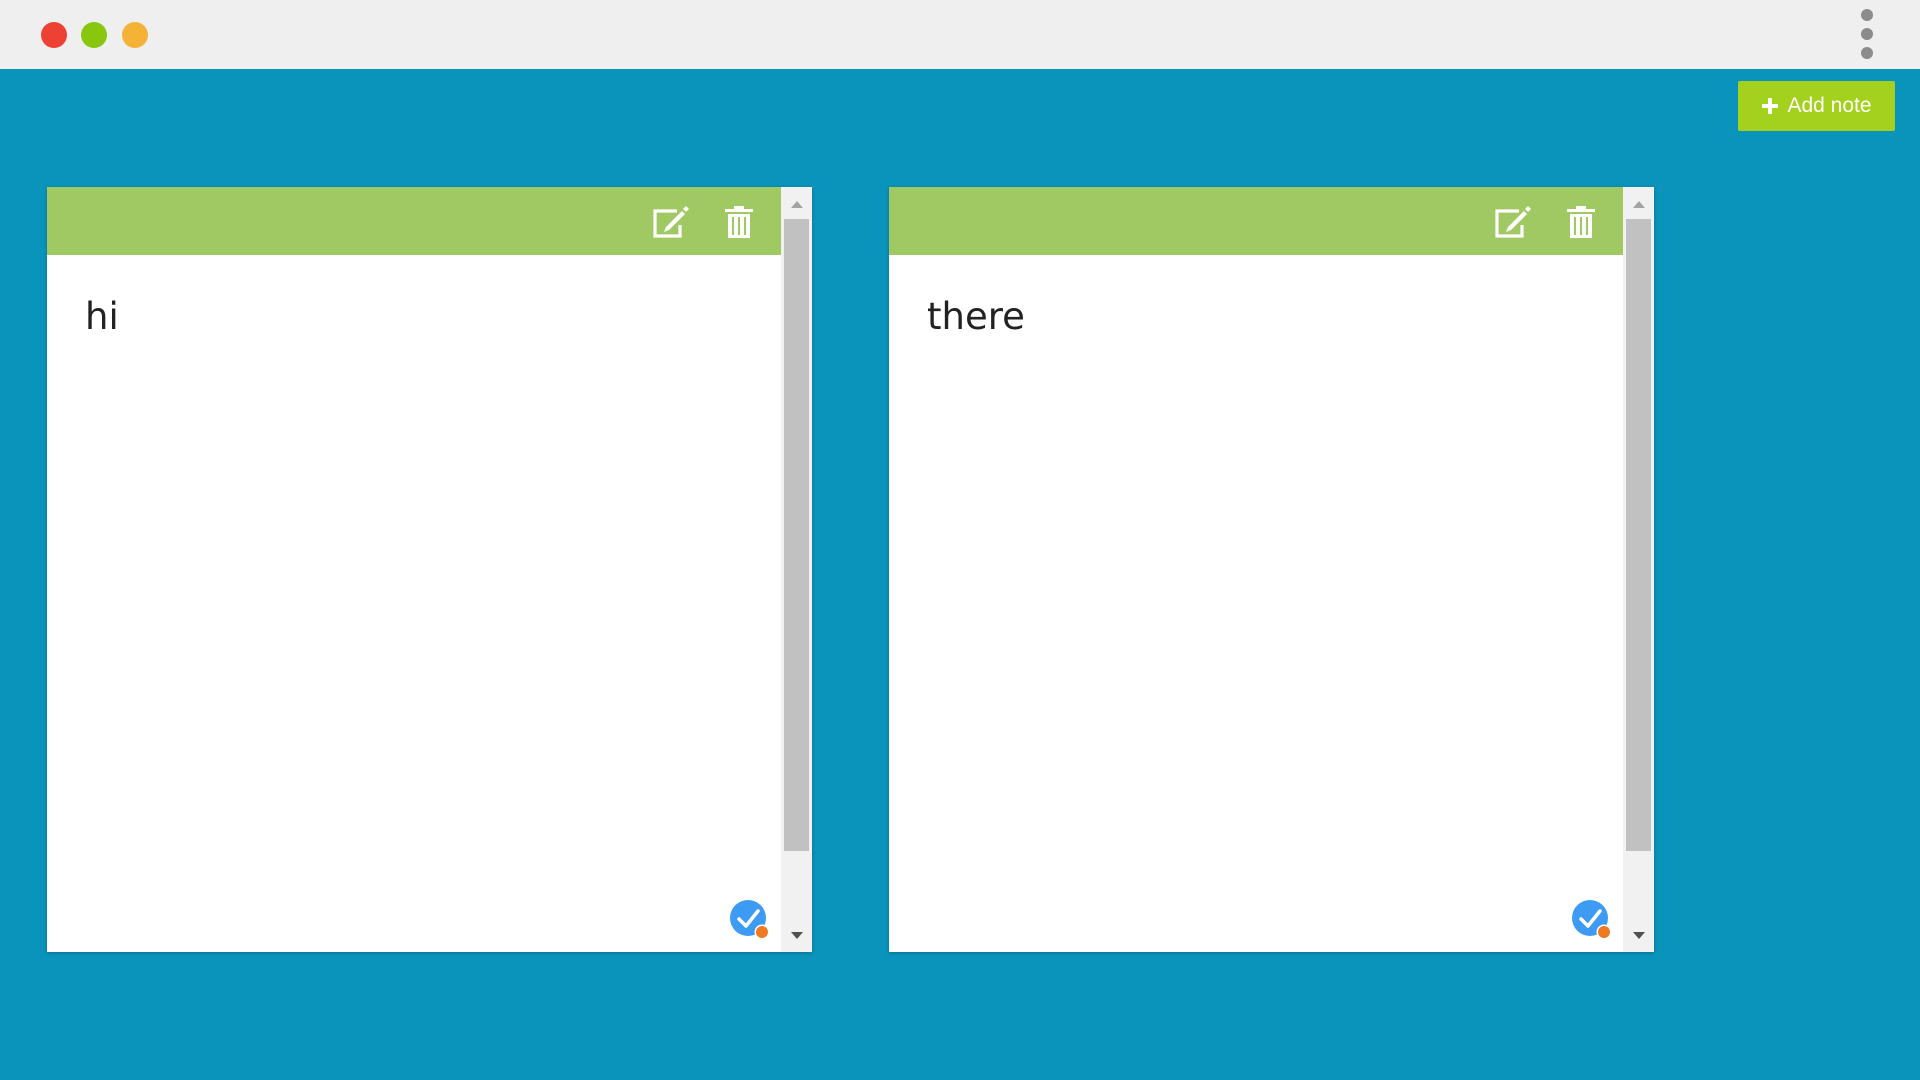 The height and width of the screenshot is (1080, 1920). What do you see at coordinates (1867, 34) in the screenshot?
I see `more-options-icon` at bounding box center [1867, 34].